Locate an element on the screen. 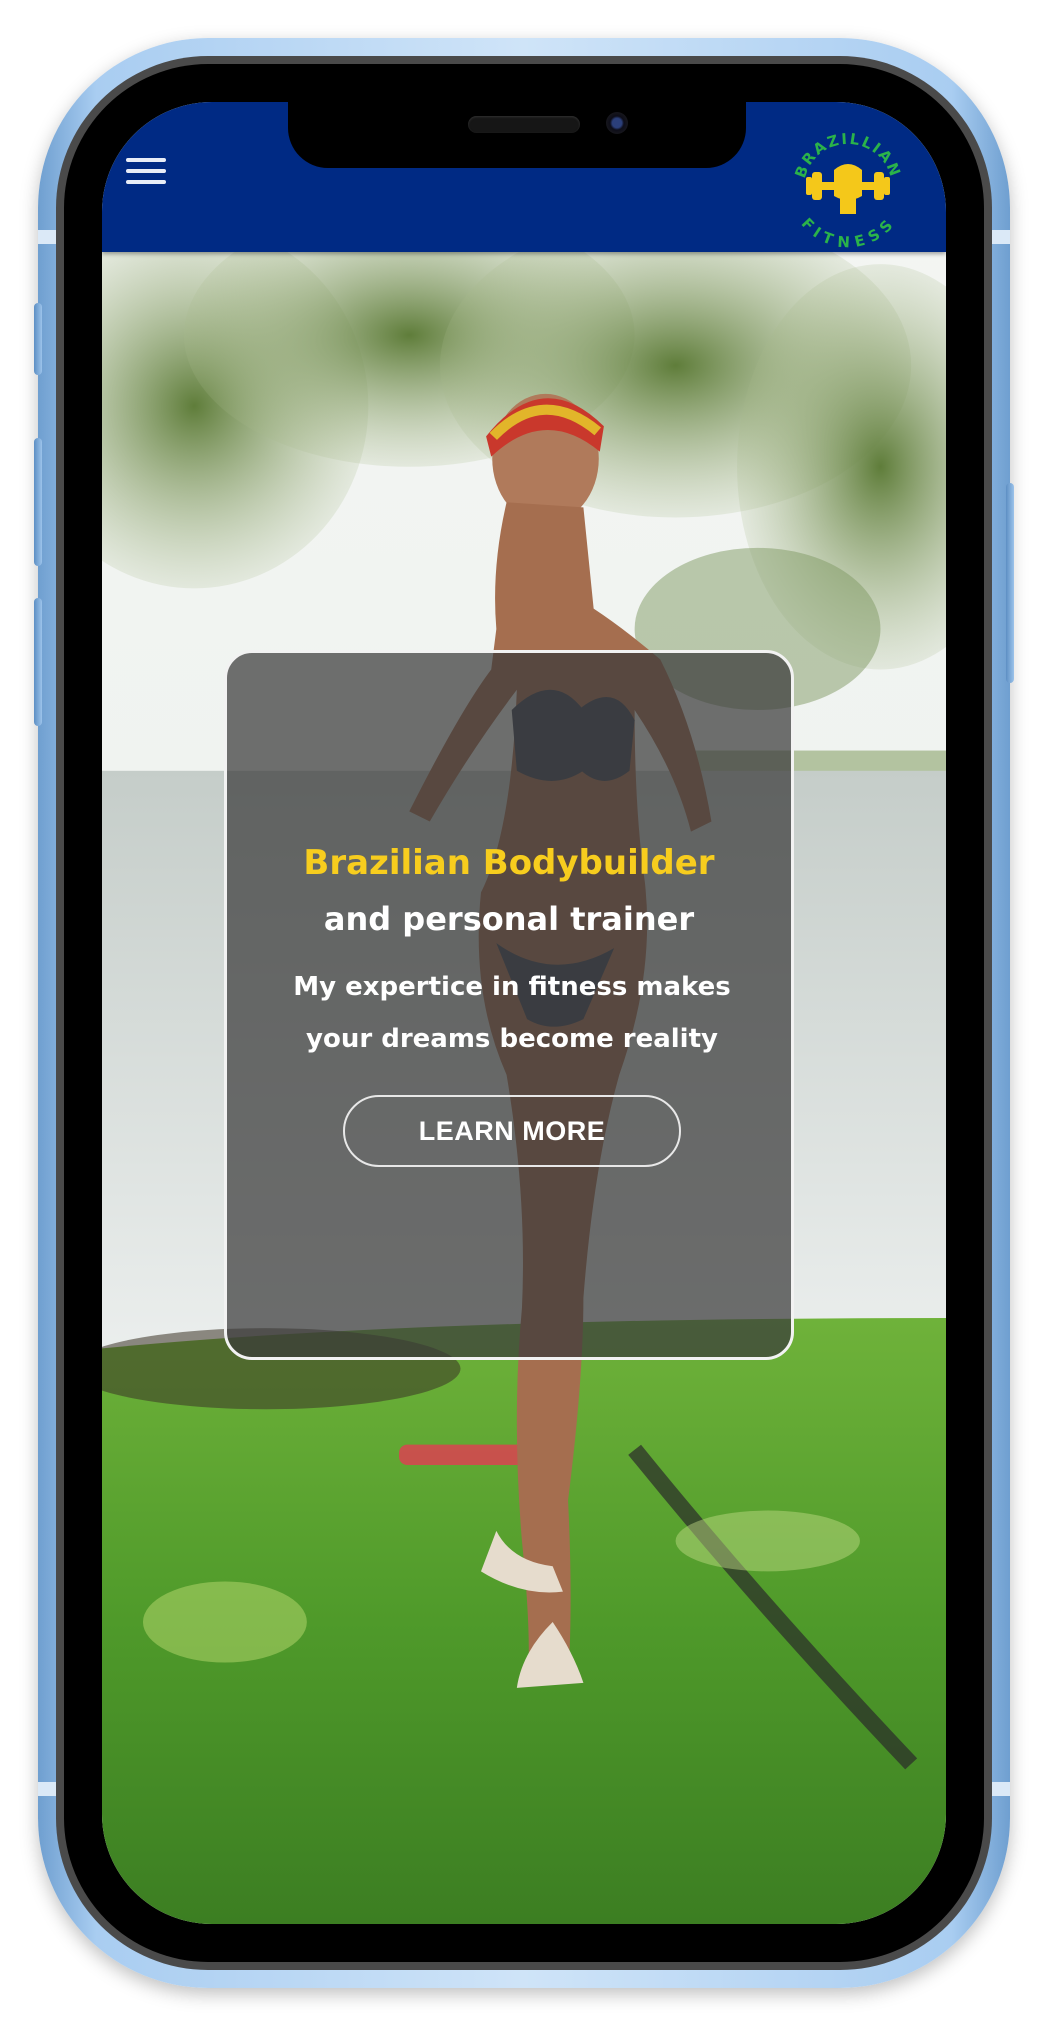  fist-dumbbell-icon is located at coordinates (848, 189).